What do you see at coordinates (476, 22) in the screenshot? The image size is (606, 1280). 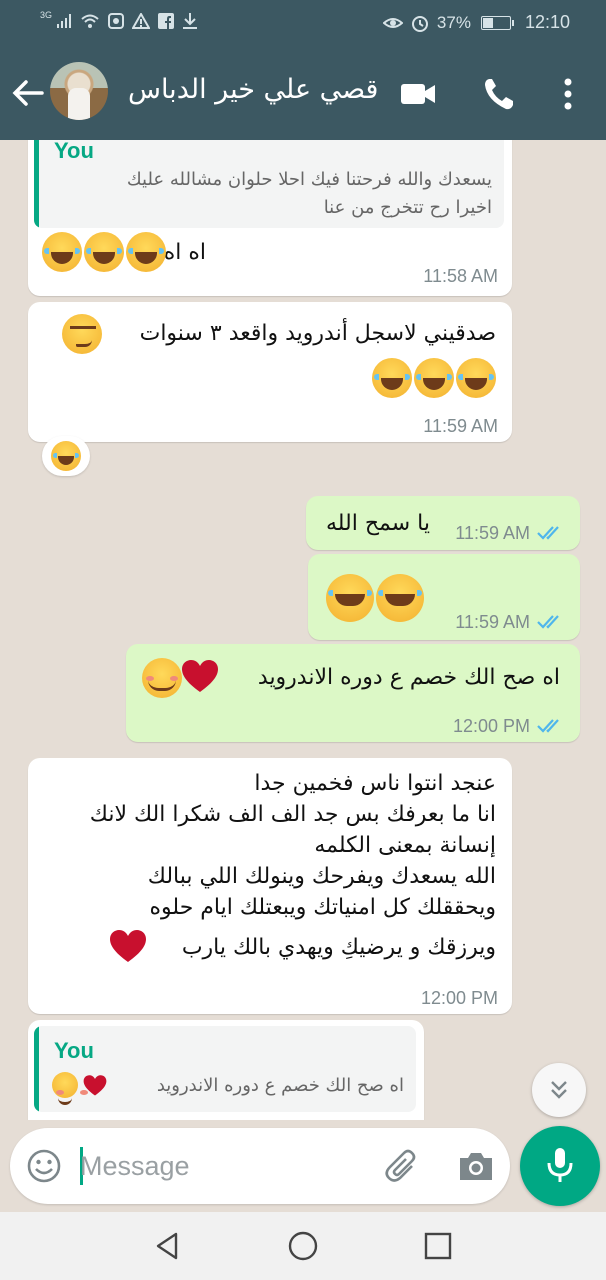 I see `status-right-icons: 37% 12:10` at bounding box center [476, 22].